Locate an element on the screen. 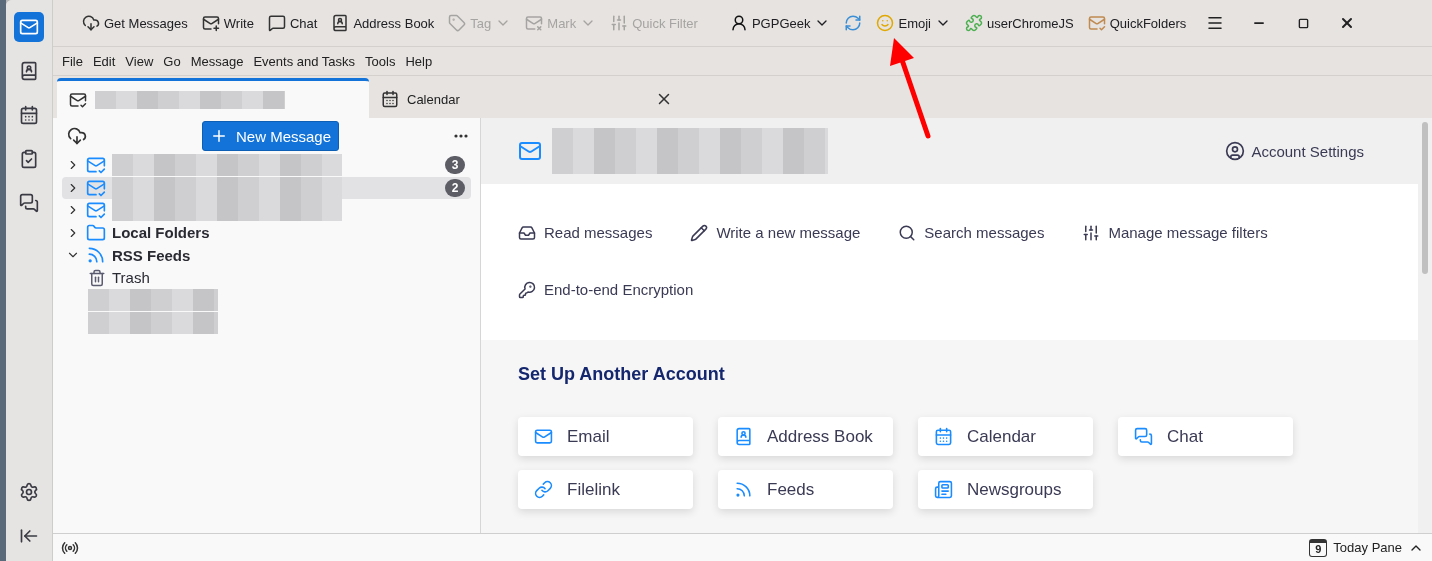 The image size is (1432, 561). toolbar-button: QuickFolders is located at coordinates (1137, 23).